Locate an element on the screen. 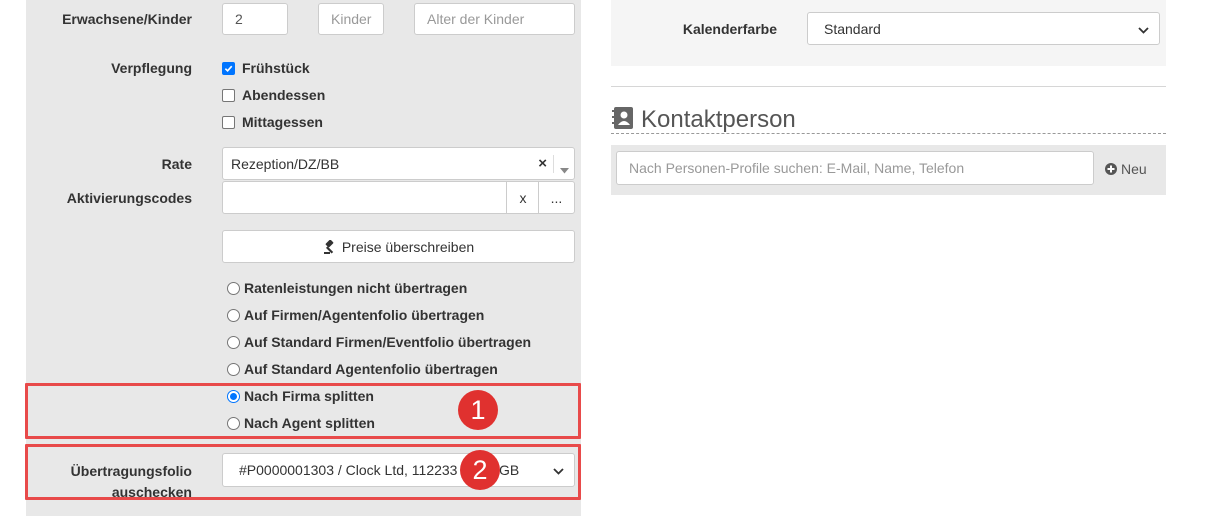 This screenshot has width=1230, height=516. checkmark-icon is located at coordinates (228, 68).